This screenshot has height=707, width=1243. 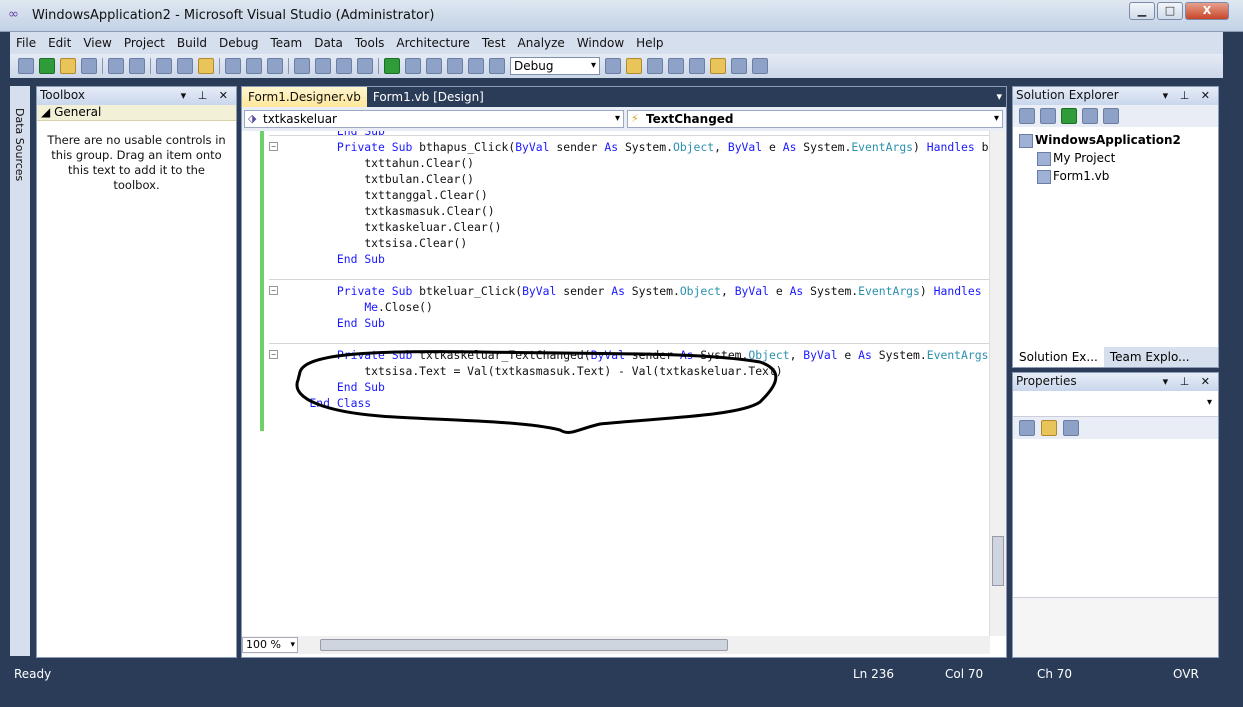 What do you see at coordinates (302, 66) in the screenshot?
I see `undo-icon` at bounding box center [302, 66].